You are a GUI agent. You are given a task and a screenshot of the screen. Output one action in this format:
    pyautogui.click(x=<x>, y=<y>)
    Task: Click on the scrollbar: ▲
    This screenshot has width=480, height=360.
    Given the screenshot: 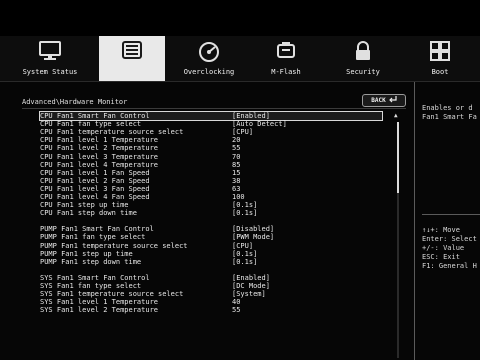 What is the action you would take?
    pyautogui.click(x=398, y=235)
    